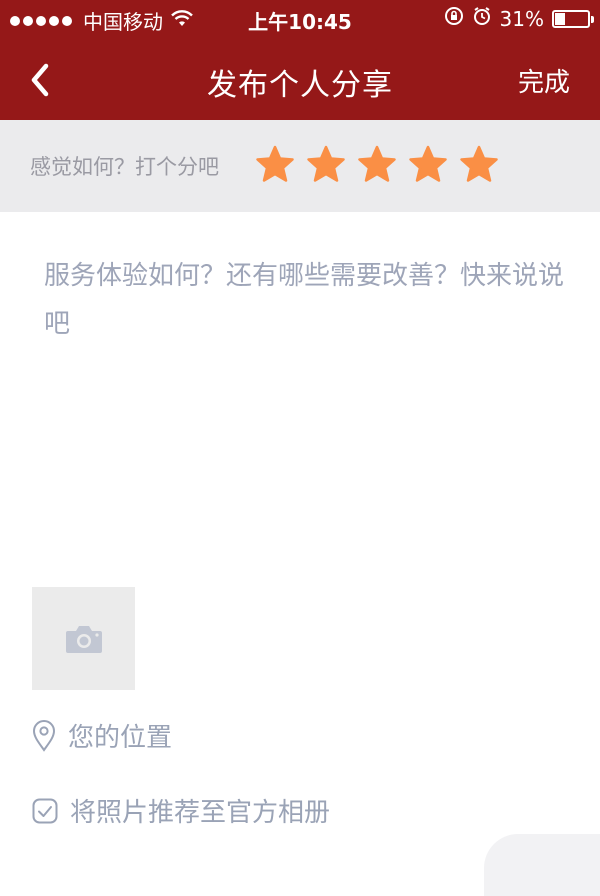 This screenshot has width=600, height=896. I want to click on status-right: 31%, so click(519, 18).